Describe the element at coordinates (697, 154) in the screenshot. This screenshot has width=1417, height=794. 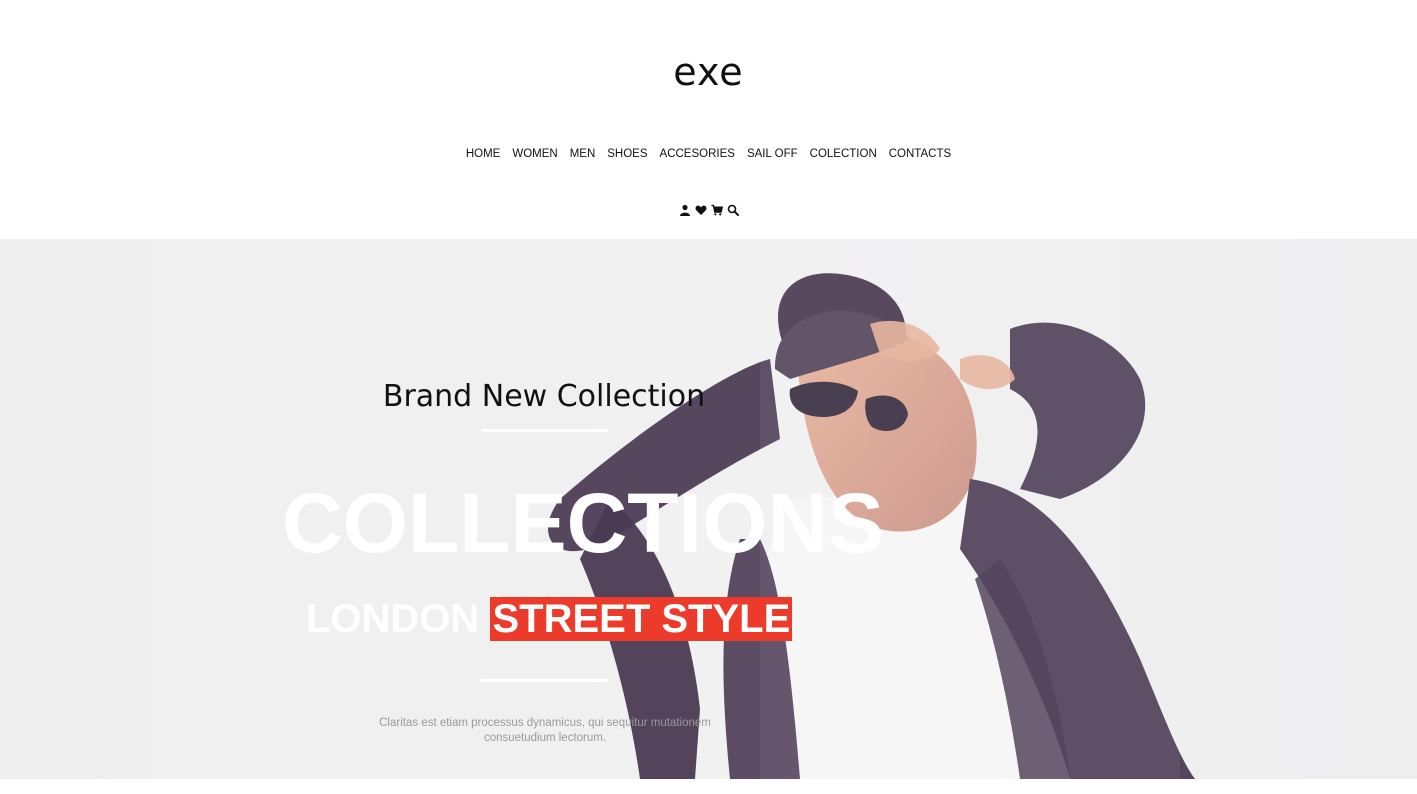
I see `nav-item-accesories: ACCESORIES` at that location.